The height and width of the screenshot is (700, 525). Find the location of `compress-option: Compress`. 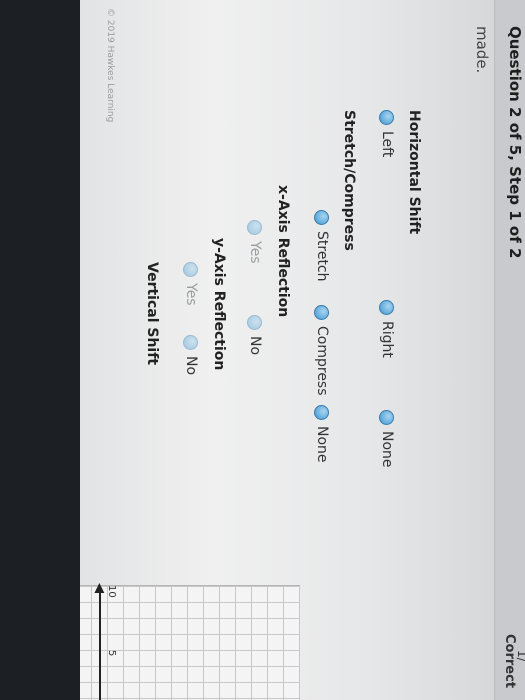

compress-option: Compress is located at coordinates (322, 350).